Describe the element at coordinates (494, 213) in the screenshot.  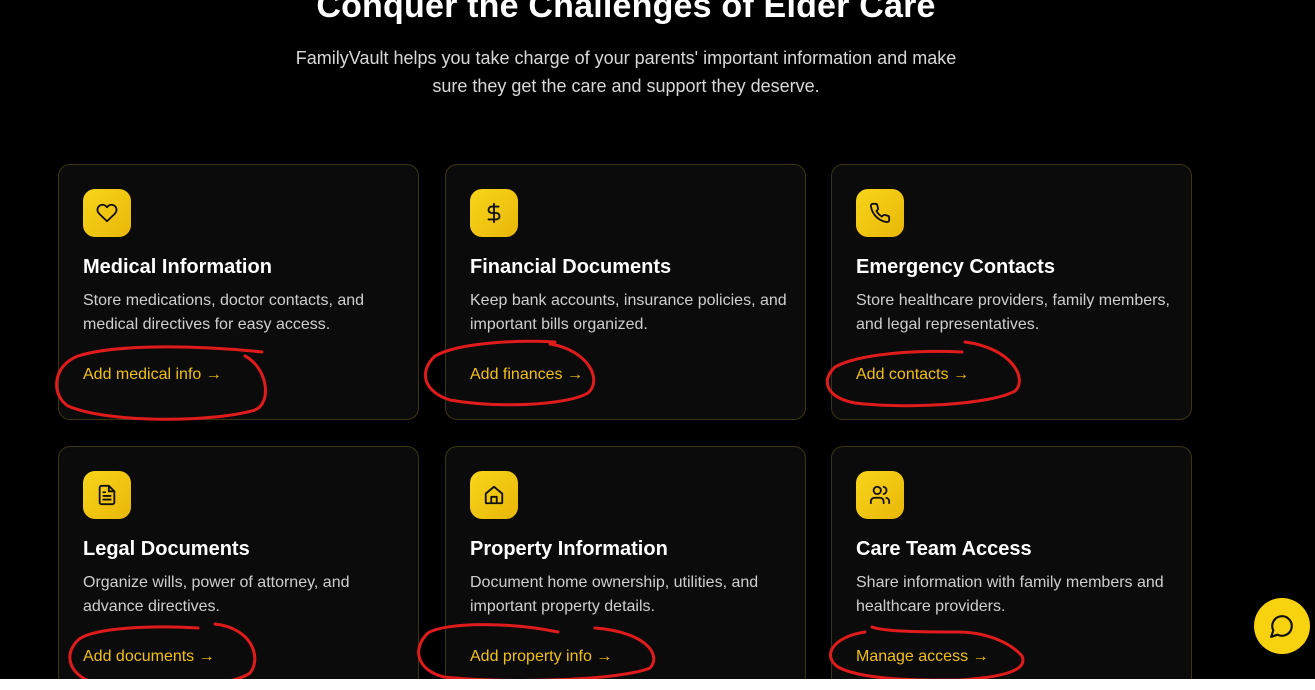
I see `dollar-icon` at that location.